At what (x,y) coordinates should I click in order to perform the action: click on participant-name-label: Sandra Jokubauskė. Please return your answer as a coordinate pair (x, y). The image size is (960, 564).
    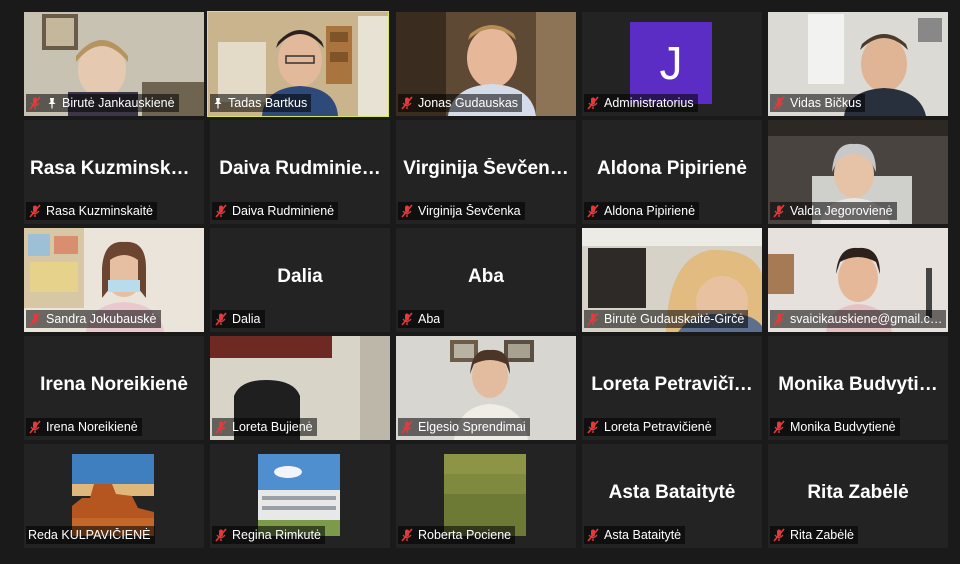
    Looking at the image, I should click on (93, 319).